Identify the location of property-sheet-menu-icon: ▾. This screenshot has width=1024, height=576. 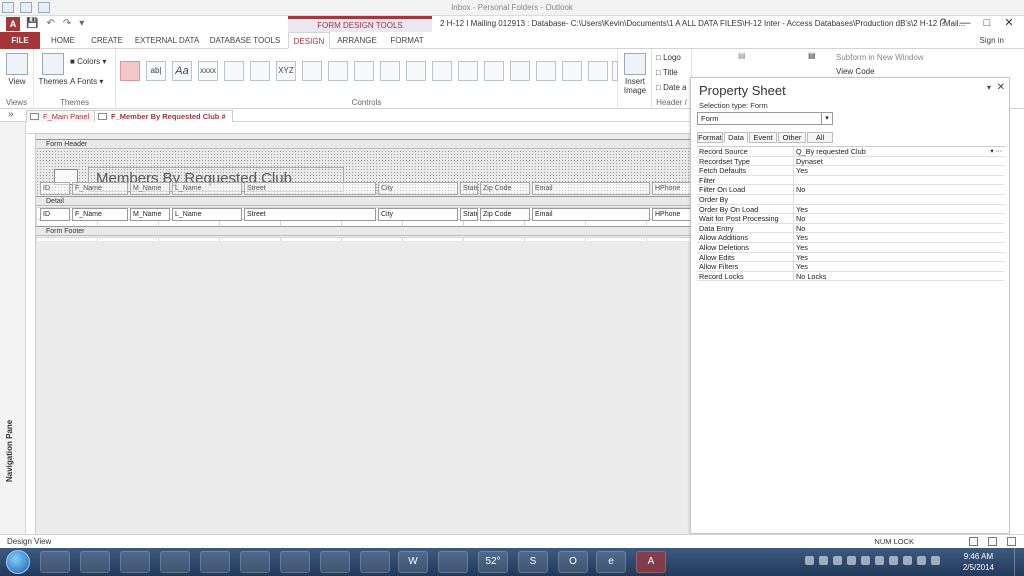
(989, 87).